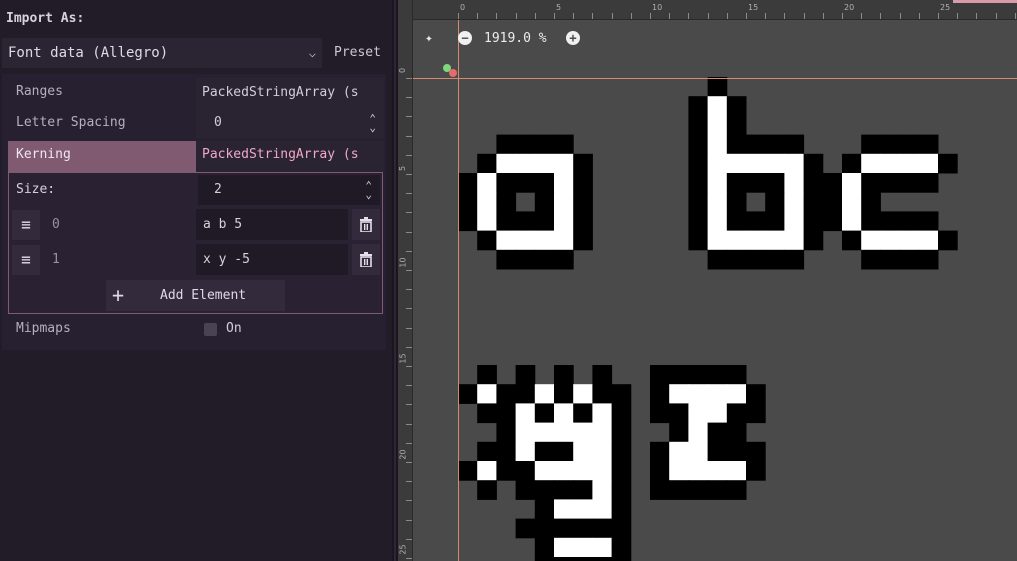  Describe the element at coordinates (403, 70) in the screenshot. I see `ruler-left-label: 0` at that location.